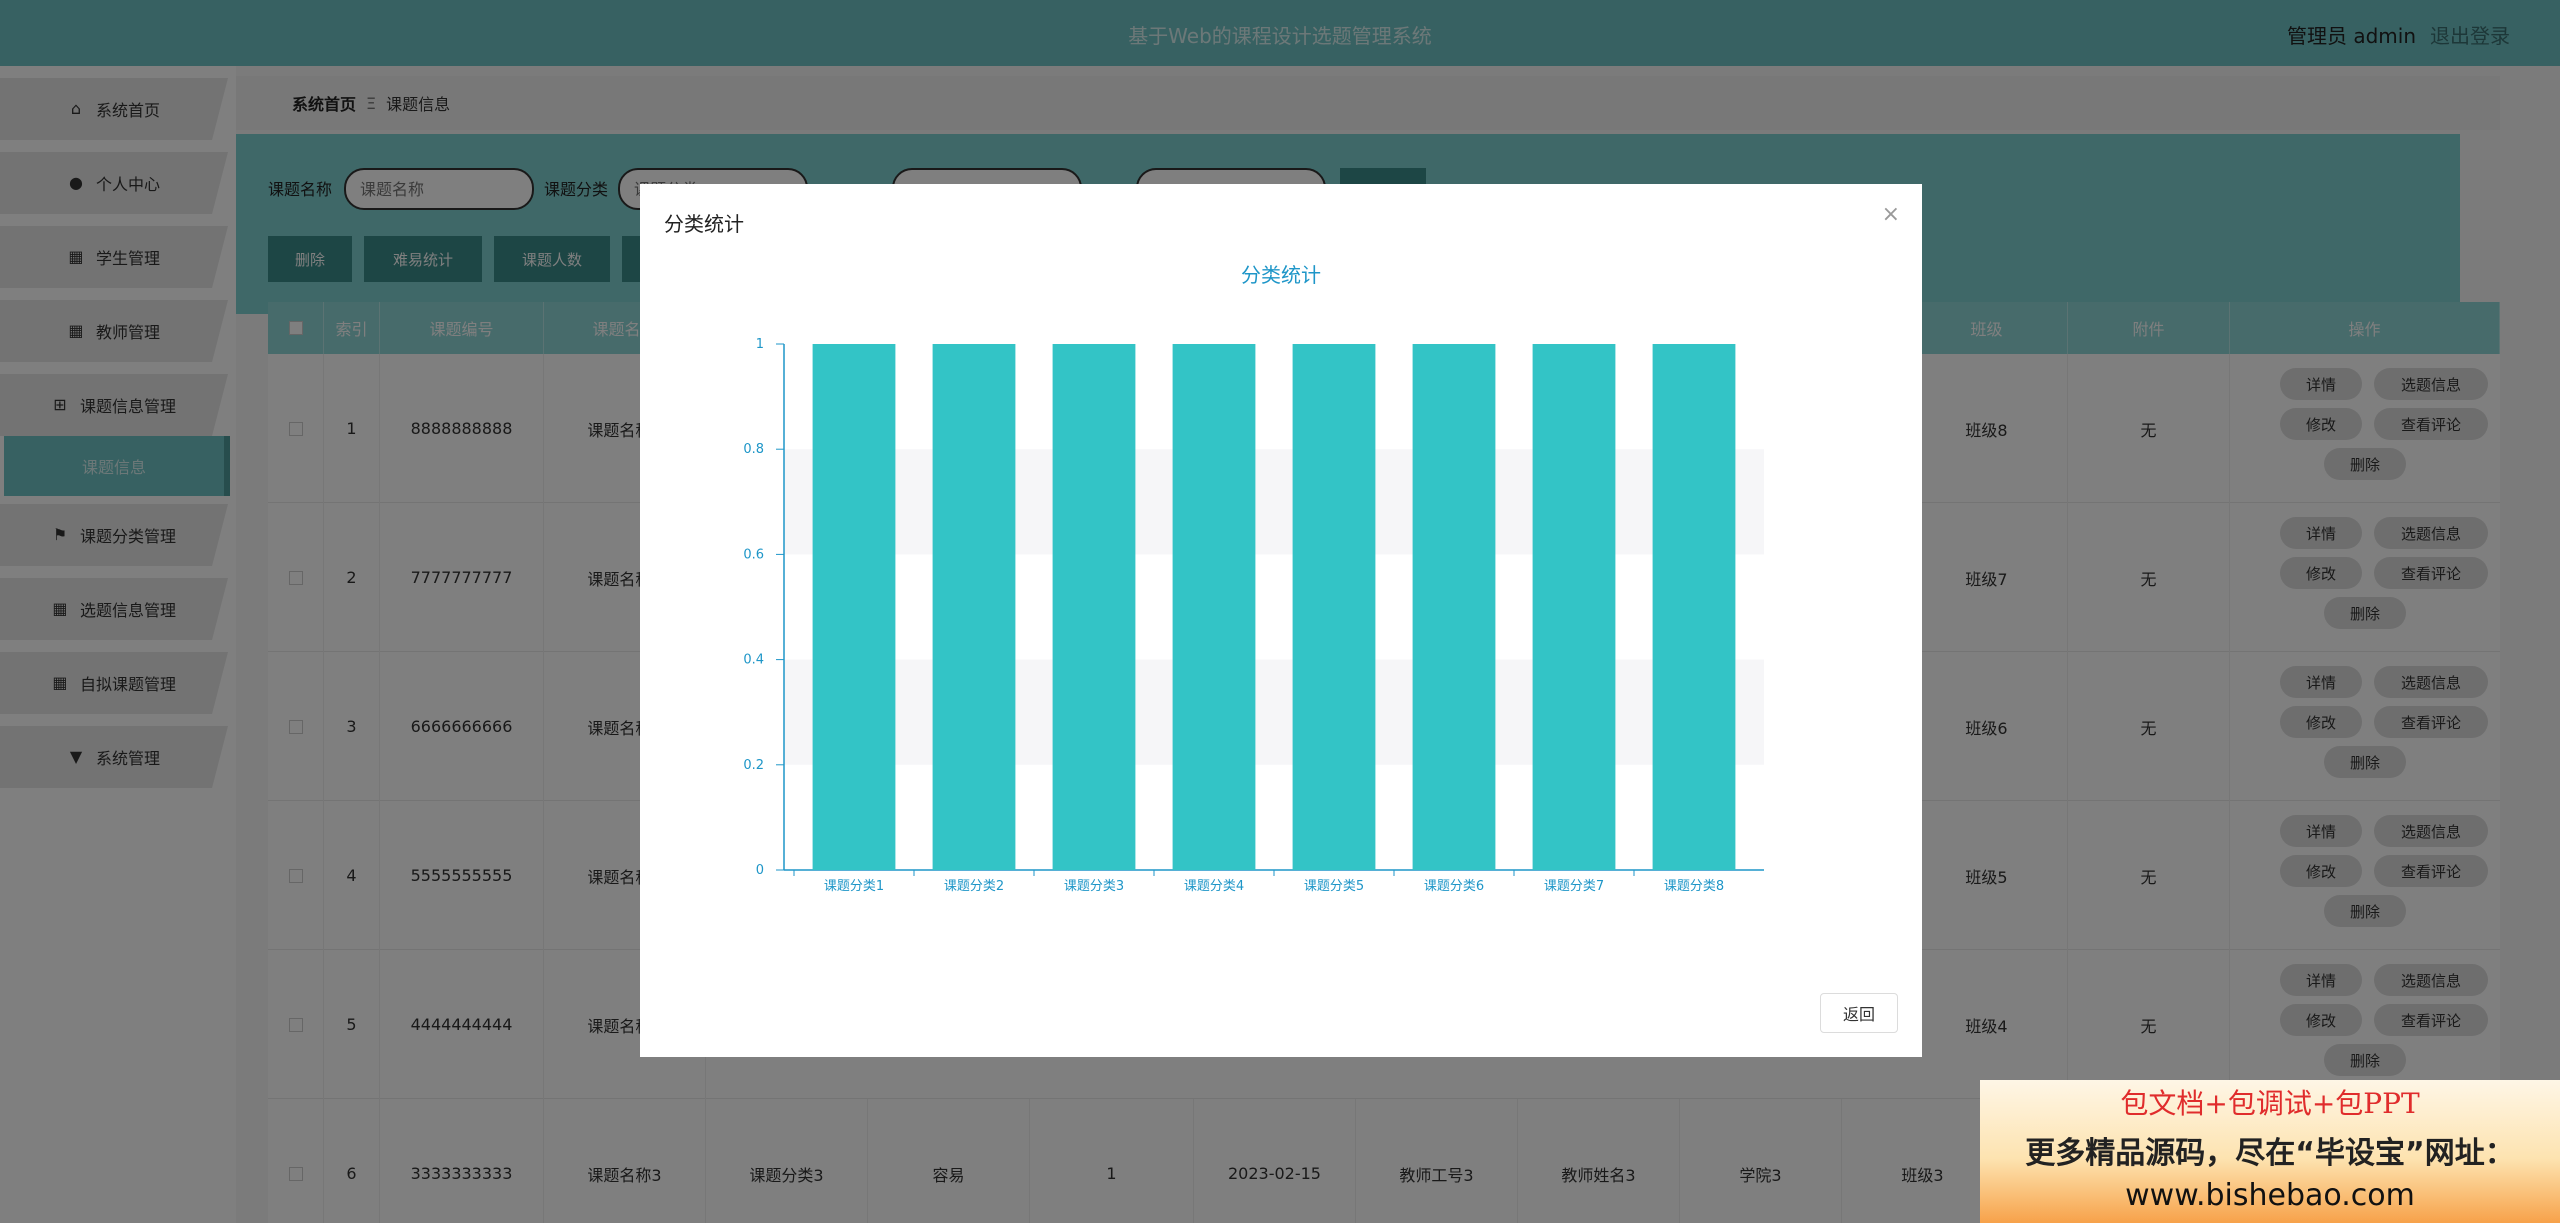 The image size is (2560, 1223). What do you see at coordinates (1454, 886) in the screenshot?
I see `x-tick-label: 课题分类6` at bounding box center [1454, 886].